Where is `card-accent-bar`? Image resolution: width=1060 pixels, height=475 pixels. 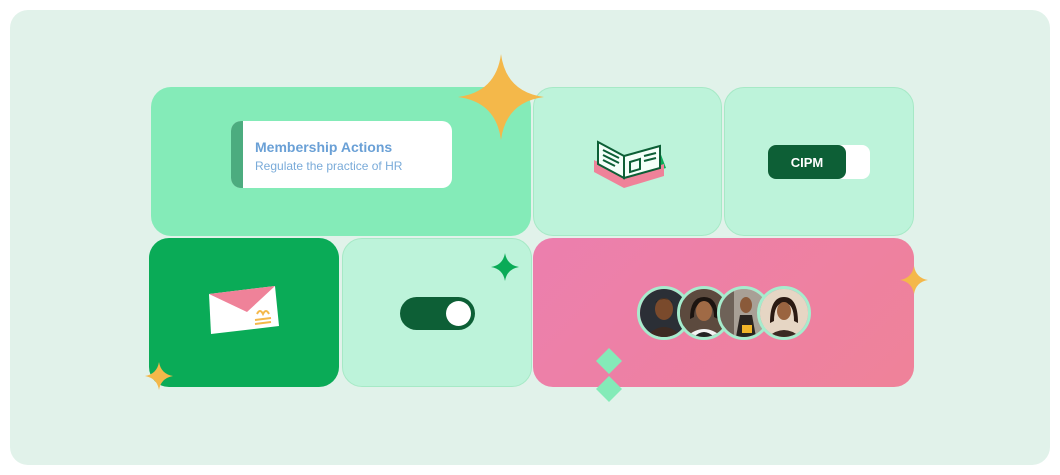 card-accent-bar is located at coordinates (237, 154).